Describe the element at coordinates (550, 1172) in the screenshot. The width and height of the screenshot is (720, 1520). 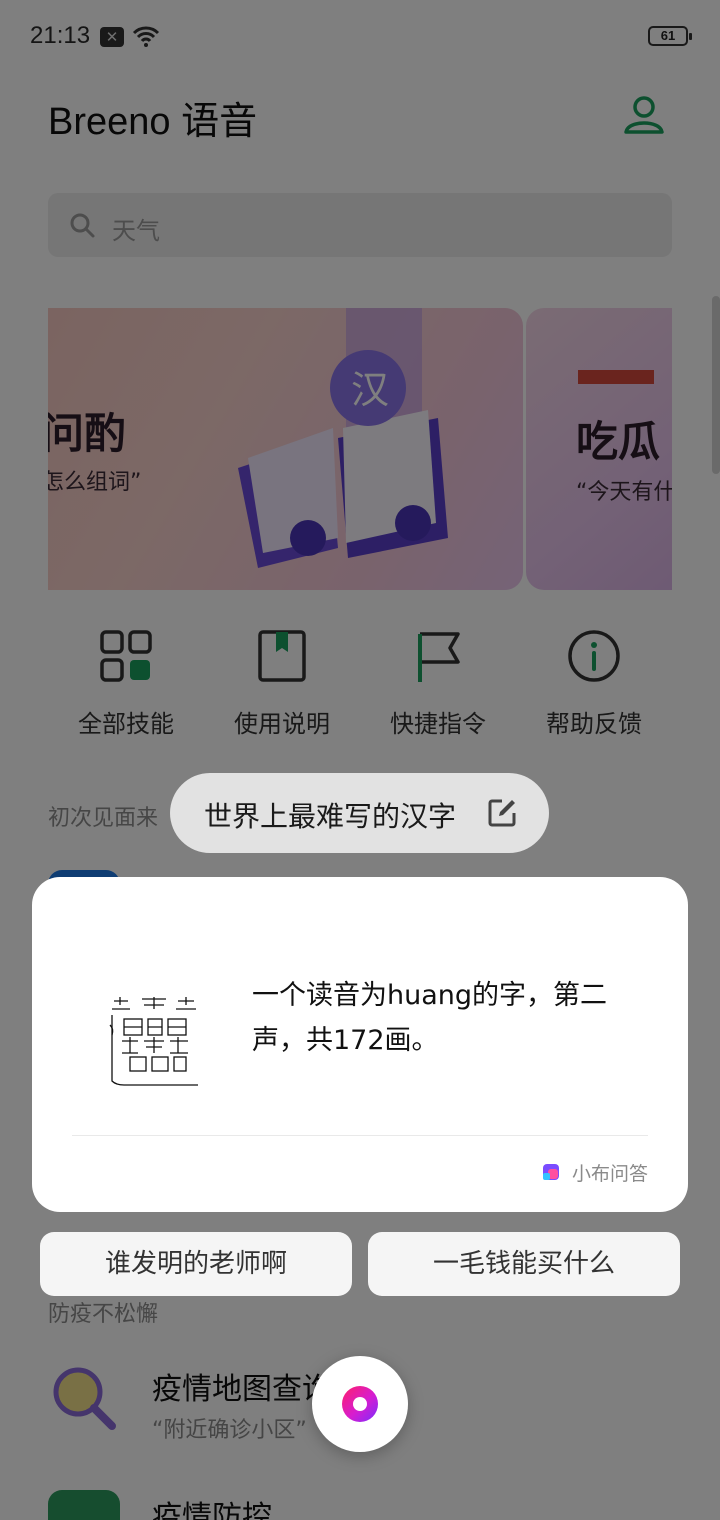
I see `xiaobu-logo-icon` at that location.